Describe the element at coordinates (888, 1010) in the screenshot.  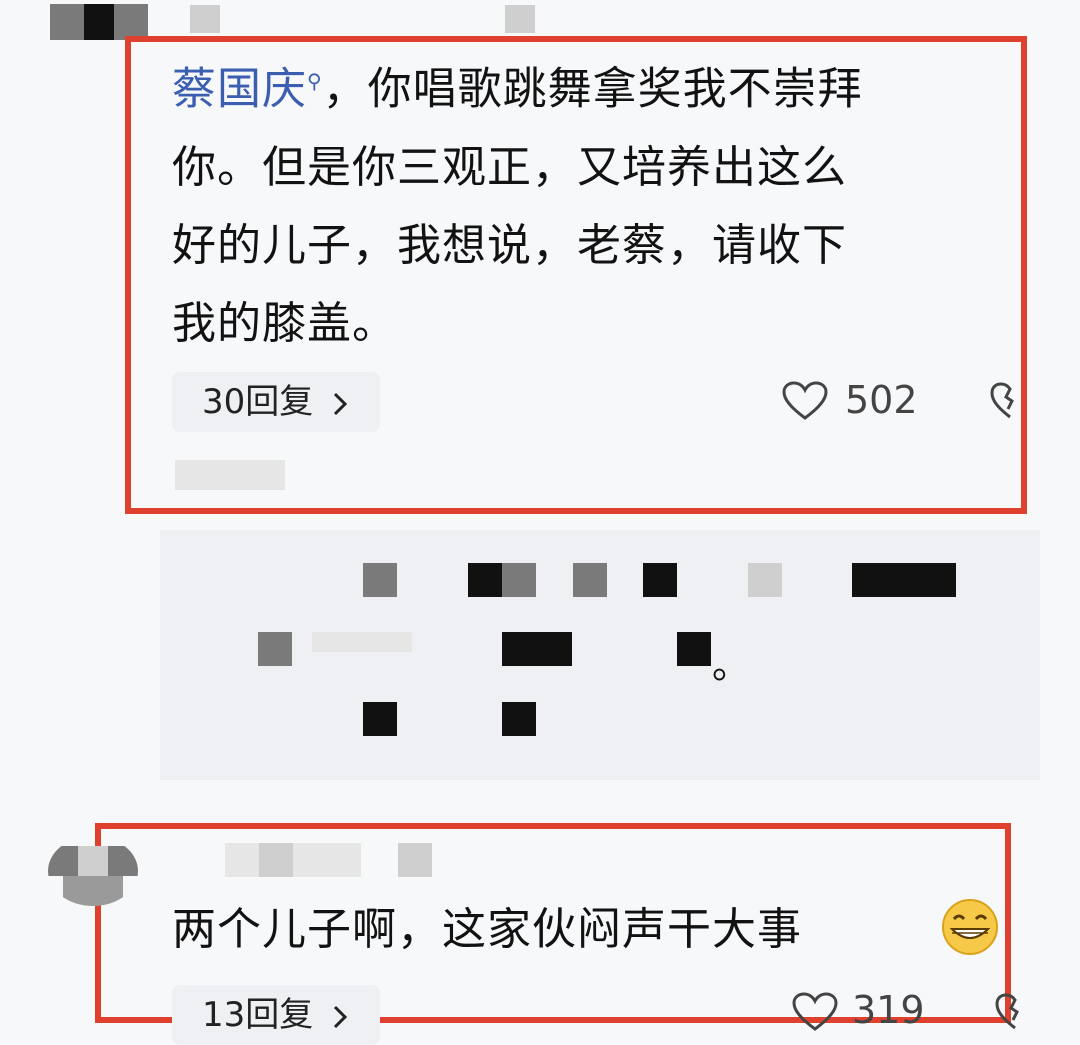
I see `like-count: 319` at that location.